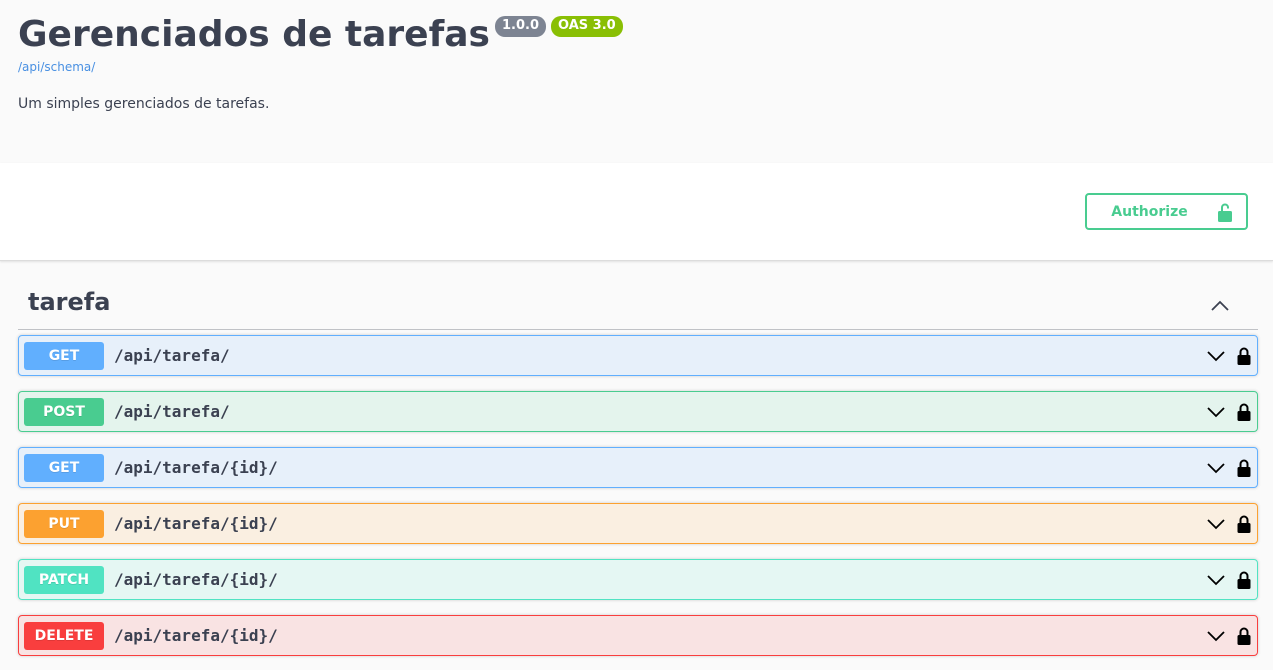 This screenshot has height=670, width=1273. I want to click on operation-patch-tarefa-id: PATCH /api/tarefa/{id}/, so click(638, 579).